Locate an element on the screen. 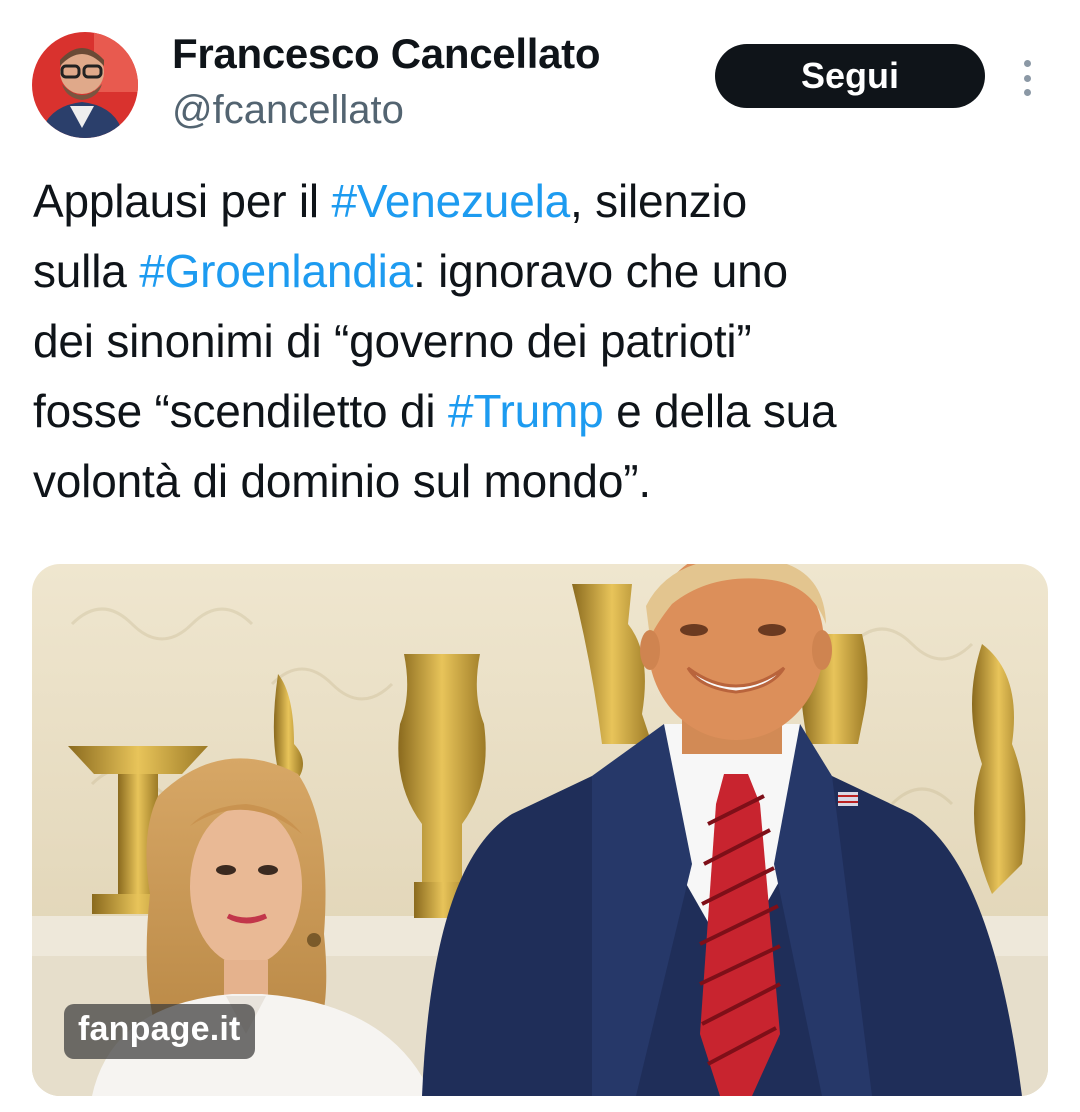 This screenshot has height=1112, width=1080. hashtag-link: #Venezuela is located at coordinates (451, 201).